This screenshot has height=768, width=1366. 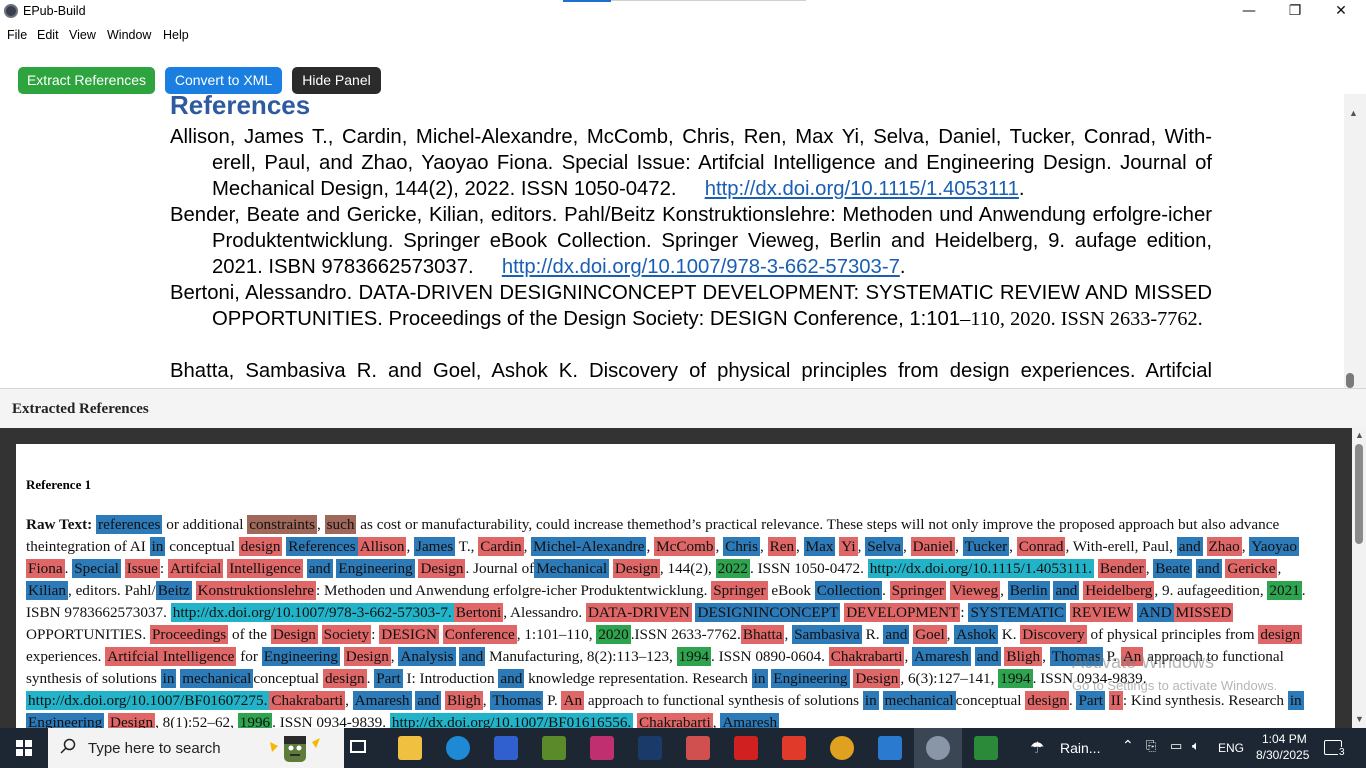 What do you see at coordinates (819, 546) in the screenshot?
I see `token-blue: Max` at bounding box center [819, 546].